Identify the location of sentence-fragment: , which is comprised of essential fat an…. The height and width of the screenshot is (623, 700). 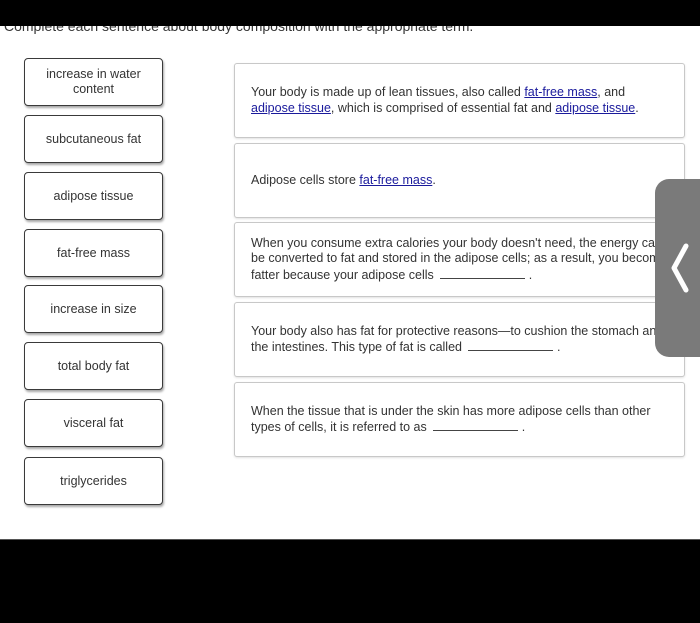
(443, 107).